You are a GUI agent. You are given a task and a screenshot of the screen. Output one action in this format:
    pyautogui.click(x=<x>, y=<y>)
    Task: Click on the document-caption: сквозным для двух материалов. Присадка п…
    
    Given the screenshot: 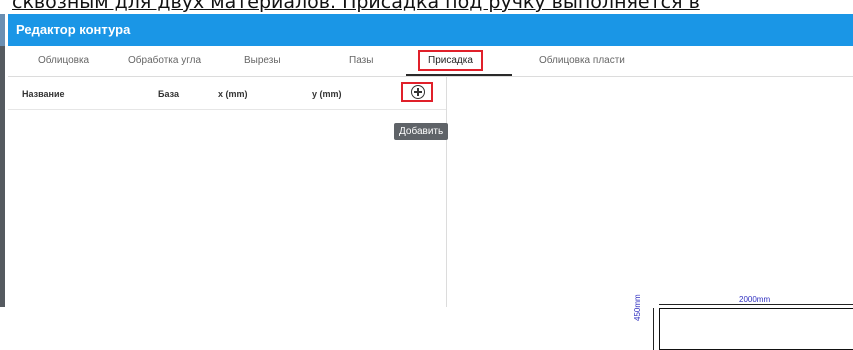 What is the action you would take?
    pyautogui.click(x=426, y=7)
    